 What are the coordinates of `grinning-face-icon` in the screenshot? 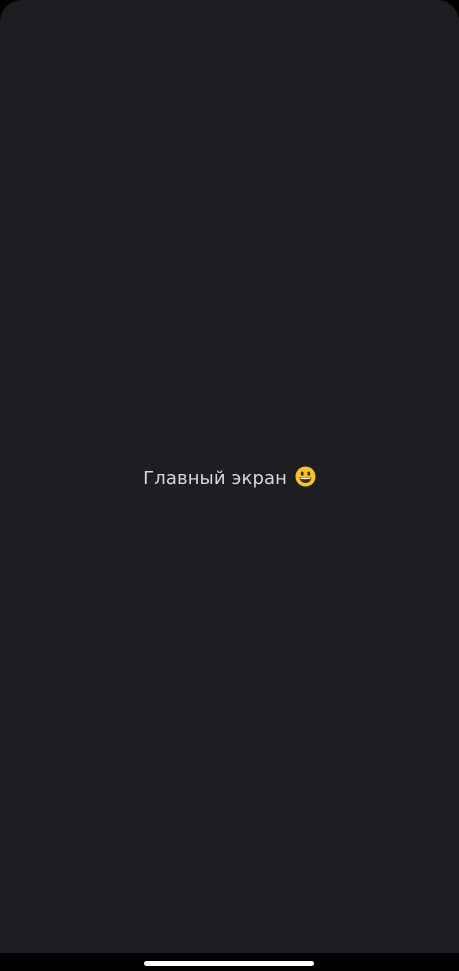 It's located at (305, 476).